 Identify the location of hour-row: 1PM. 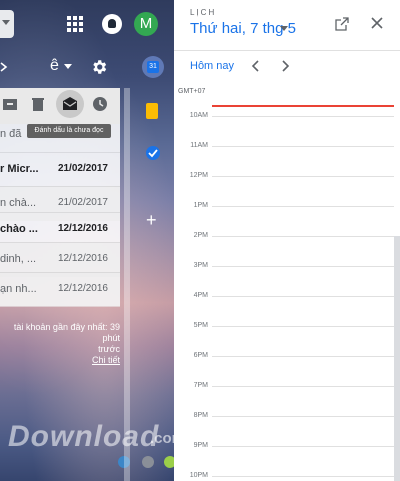
(287, 205).